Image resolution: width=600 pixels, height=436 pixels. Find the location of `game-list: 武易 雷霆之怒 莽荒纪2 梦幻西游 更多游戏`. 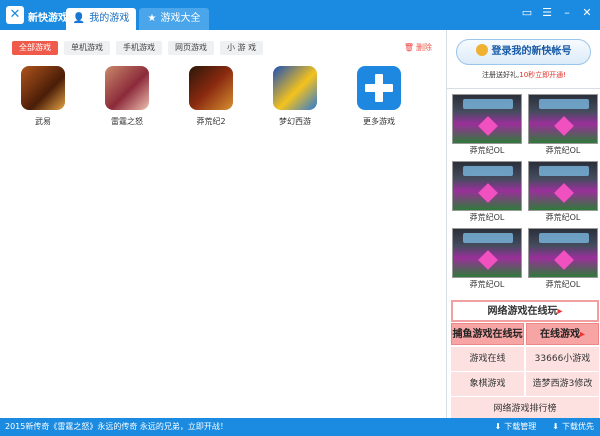

game-list: 武易 雷霆之怒 莽荒纪2 梦幻西游 更多游戏 is located at coordinates (211, 96).